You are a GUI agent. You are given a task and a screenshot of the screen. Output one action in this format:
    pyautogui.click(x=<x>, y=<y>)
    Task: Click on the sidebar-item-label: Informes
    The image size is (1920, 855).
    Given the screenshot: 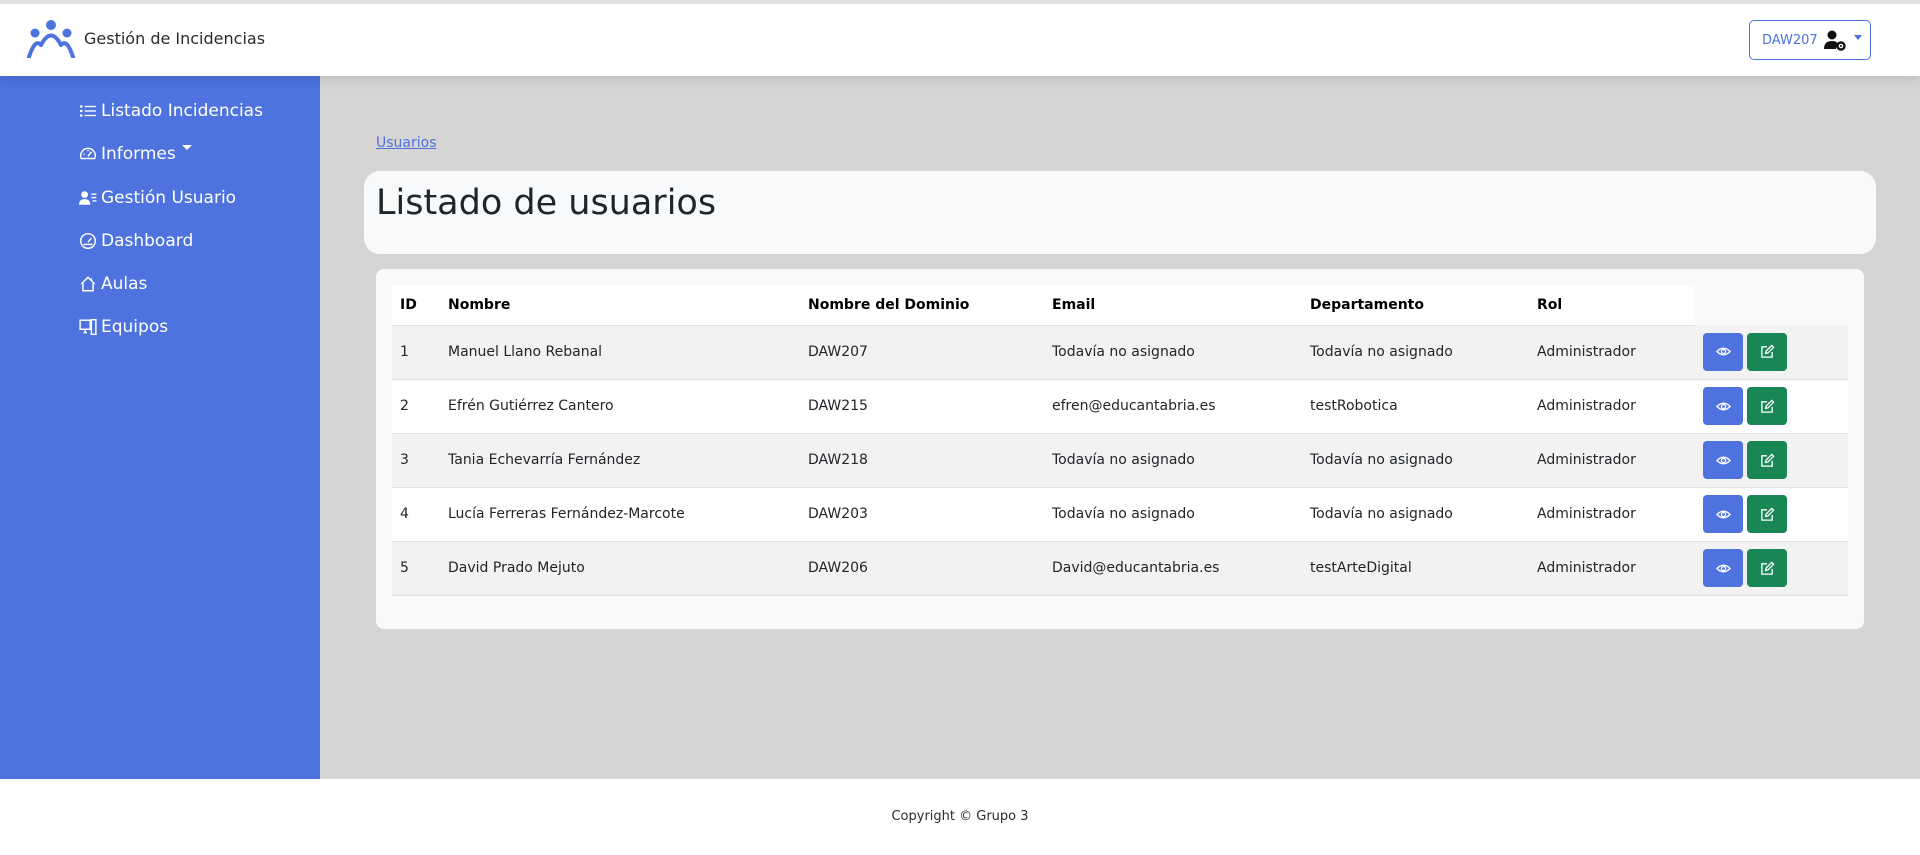 What is the action you would take?
    pyautogui.click(x=138, y=154)
    